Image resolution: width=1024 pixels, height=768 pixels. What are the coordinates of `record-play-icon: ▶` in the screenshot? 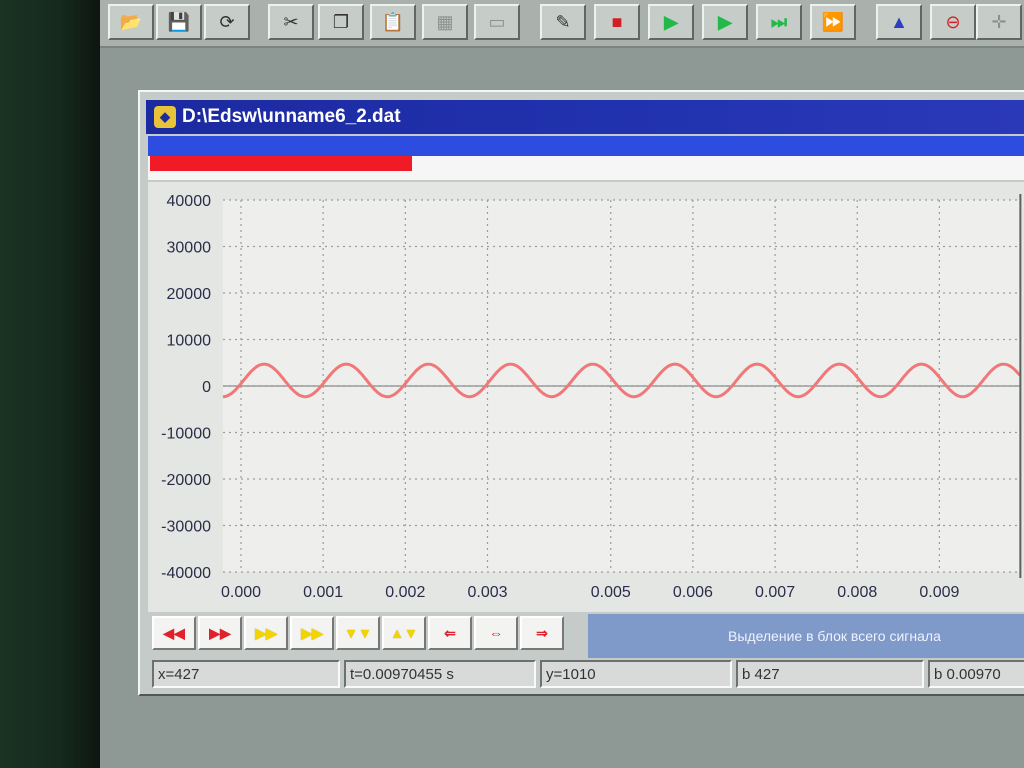 It's located at (725, 21).